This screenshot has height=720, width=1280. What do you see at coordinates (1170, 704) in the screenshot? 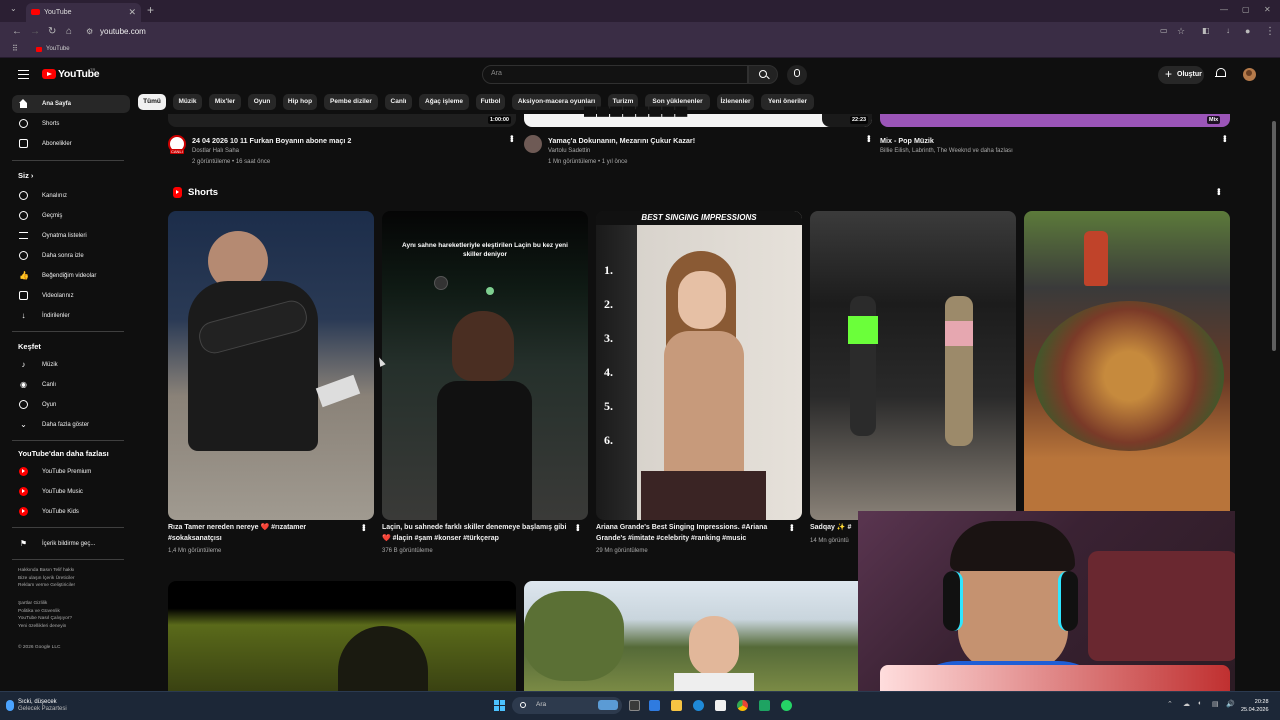
I see `tray-chevron-icon: ⌃` at bounding box center [1170, 704].